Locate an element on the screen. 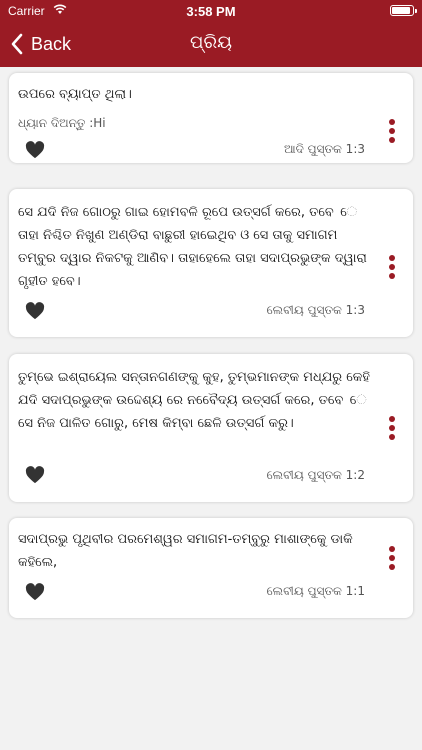 Image resolution: width=422 pixels, height=750 pixels. clock: 3:58 PM is located at coordinates (211, 11).